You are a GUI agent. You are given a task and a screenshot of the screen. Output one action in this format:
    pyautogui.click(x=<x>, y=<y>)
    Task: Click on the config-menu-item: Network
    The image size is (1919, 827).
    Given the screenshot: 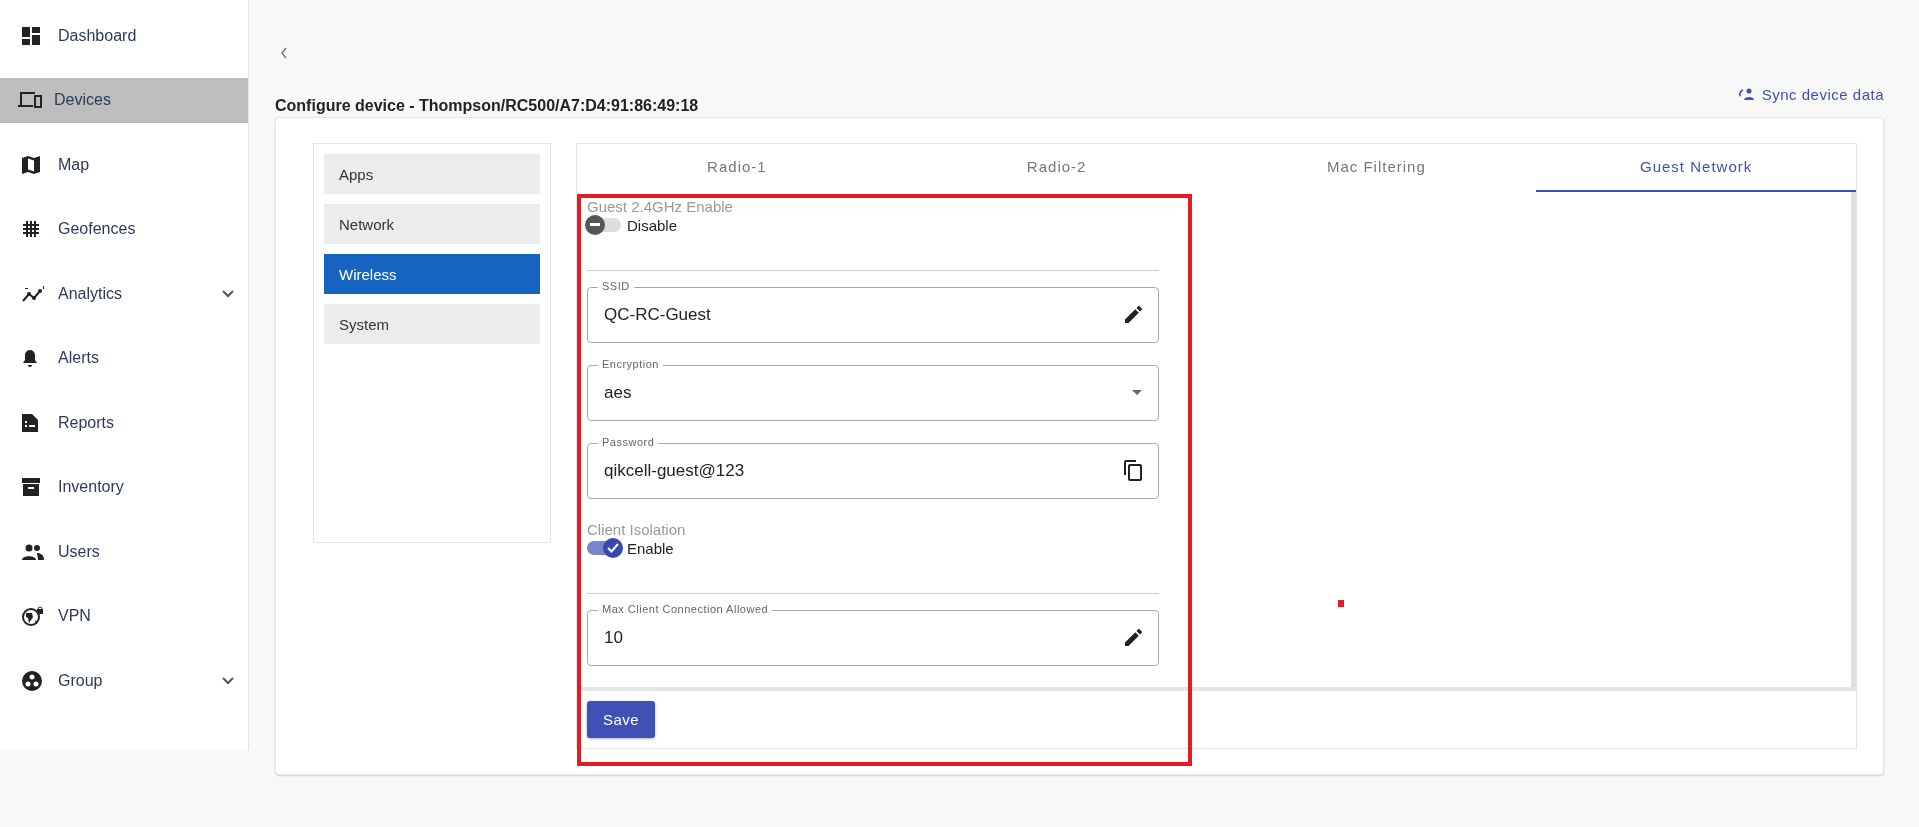 What is the action you would take?
    pyautogui.click(x=432, y=224)
    